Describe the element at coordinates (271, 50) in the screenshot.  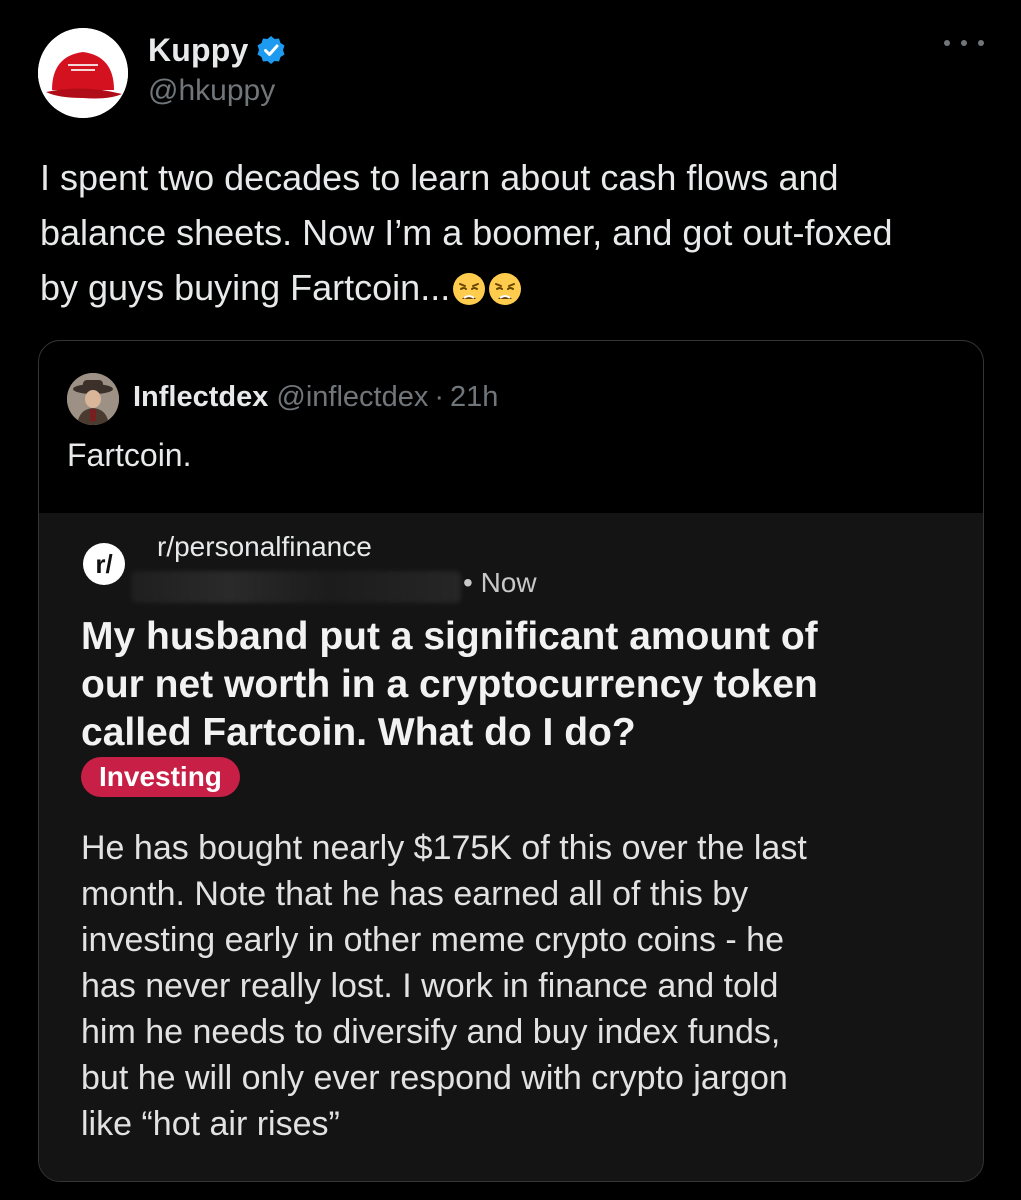
I see `verified-badge-icon` at that location.